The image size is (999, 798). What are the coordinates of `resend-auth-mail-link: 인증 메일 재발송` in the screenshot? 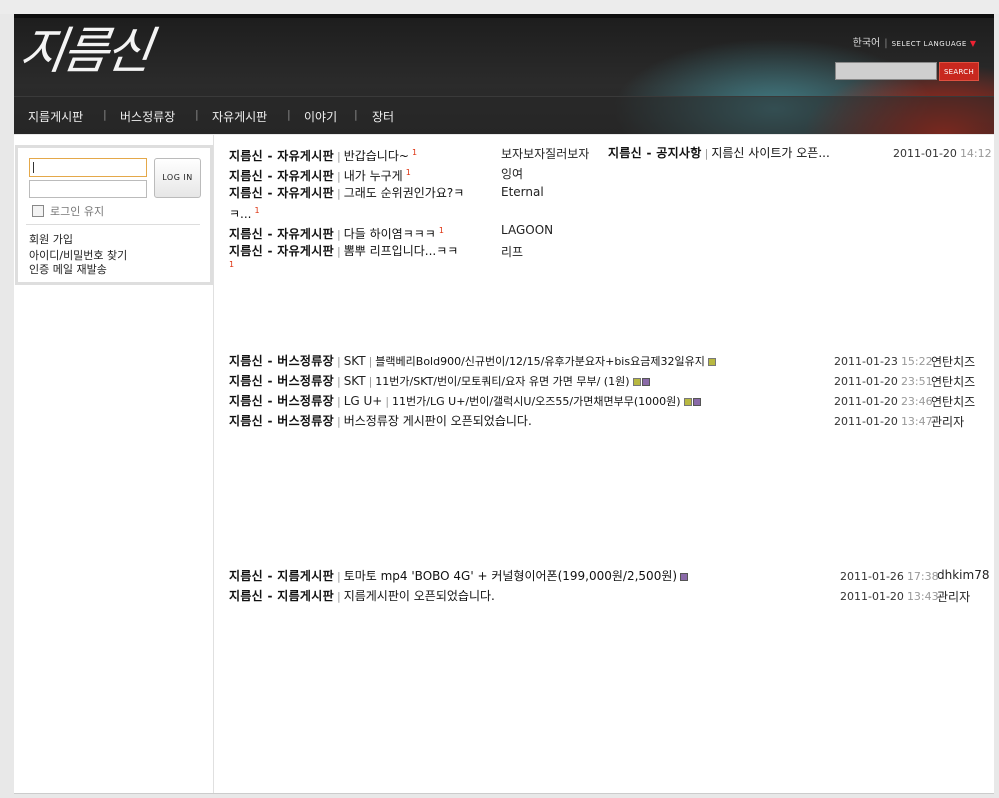 It's located at (68, 269).